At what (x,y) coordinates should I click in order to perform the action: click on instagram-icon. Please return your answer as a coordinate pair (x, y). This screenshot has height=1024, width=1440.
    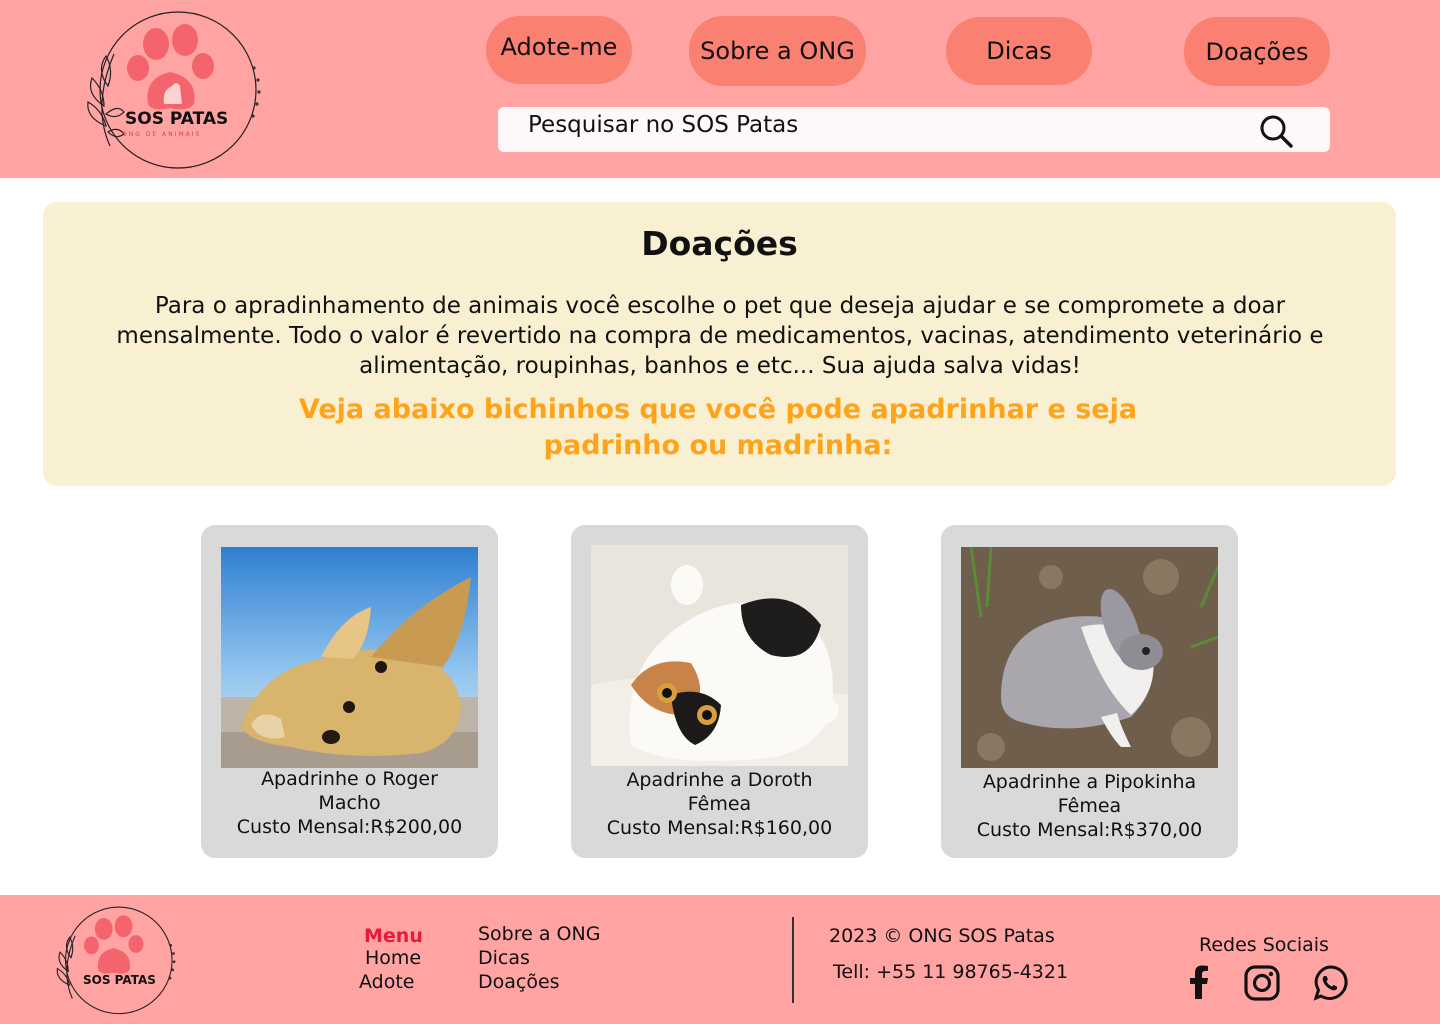
    Looking at the image, I should click on (1262, 983).